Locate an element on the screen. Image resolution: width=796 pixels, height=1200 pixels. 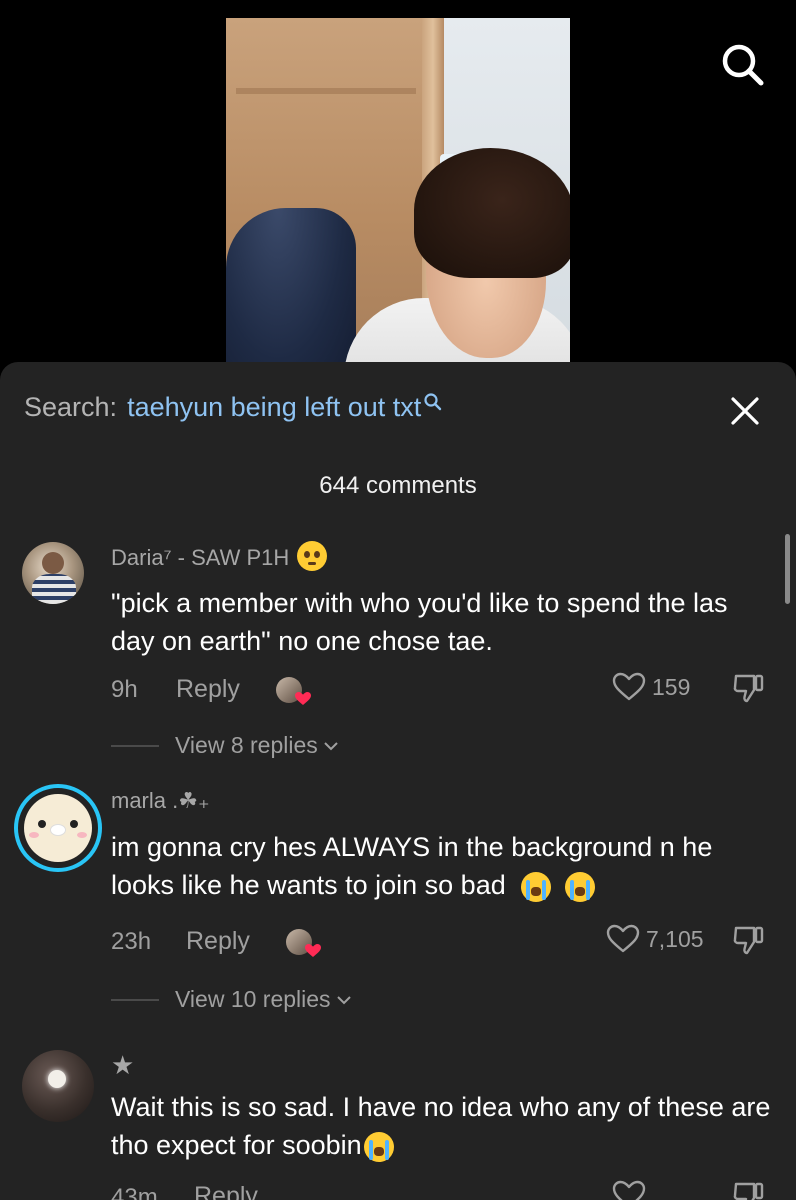
comment-username: marla .☘︎₊ is located at coordinates (160, 801).